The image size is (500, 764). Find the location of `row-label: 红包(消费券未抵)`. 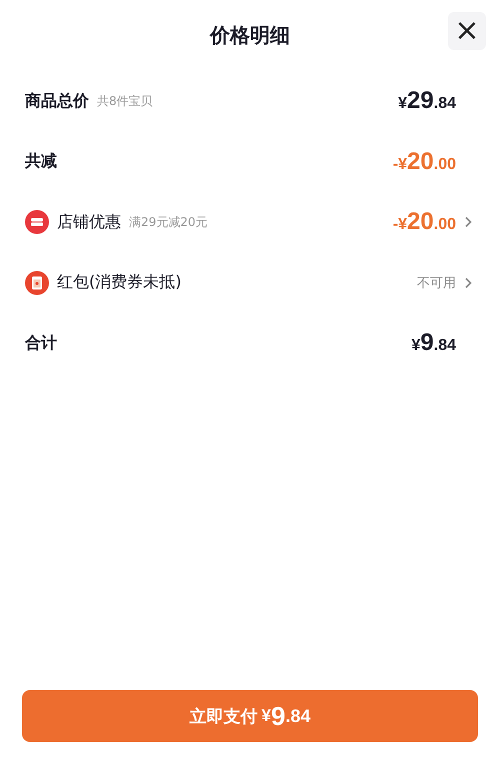

row-label: 红包(消费券未抵) is located at coordinates (119, 283).